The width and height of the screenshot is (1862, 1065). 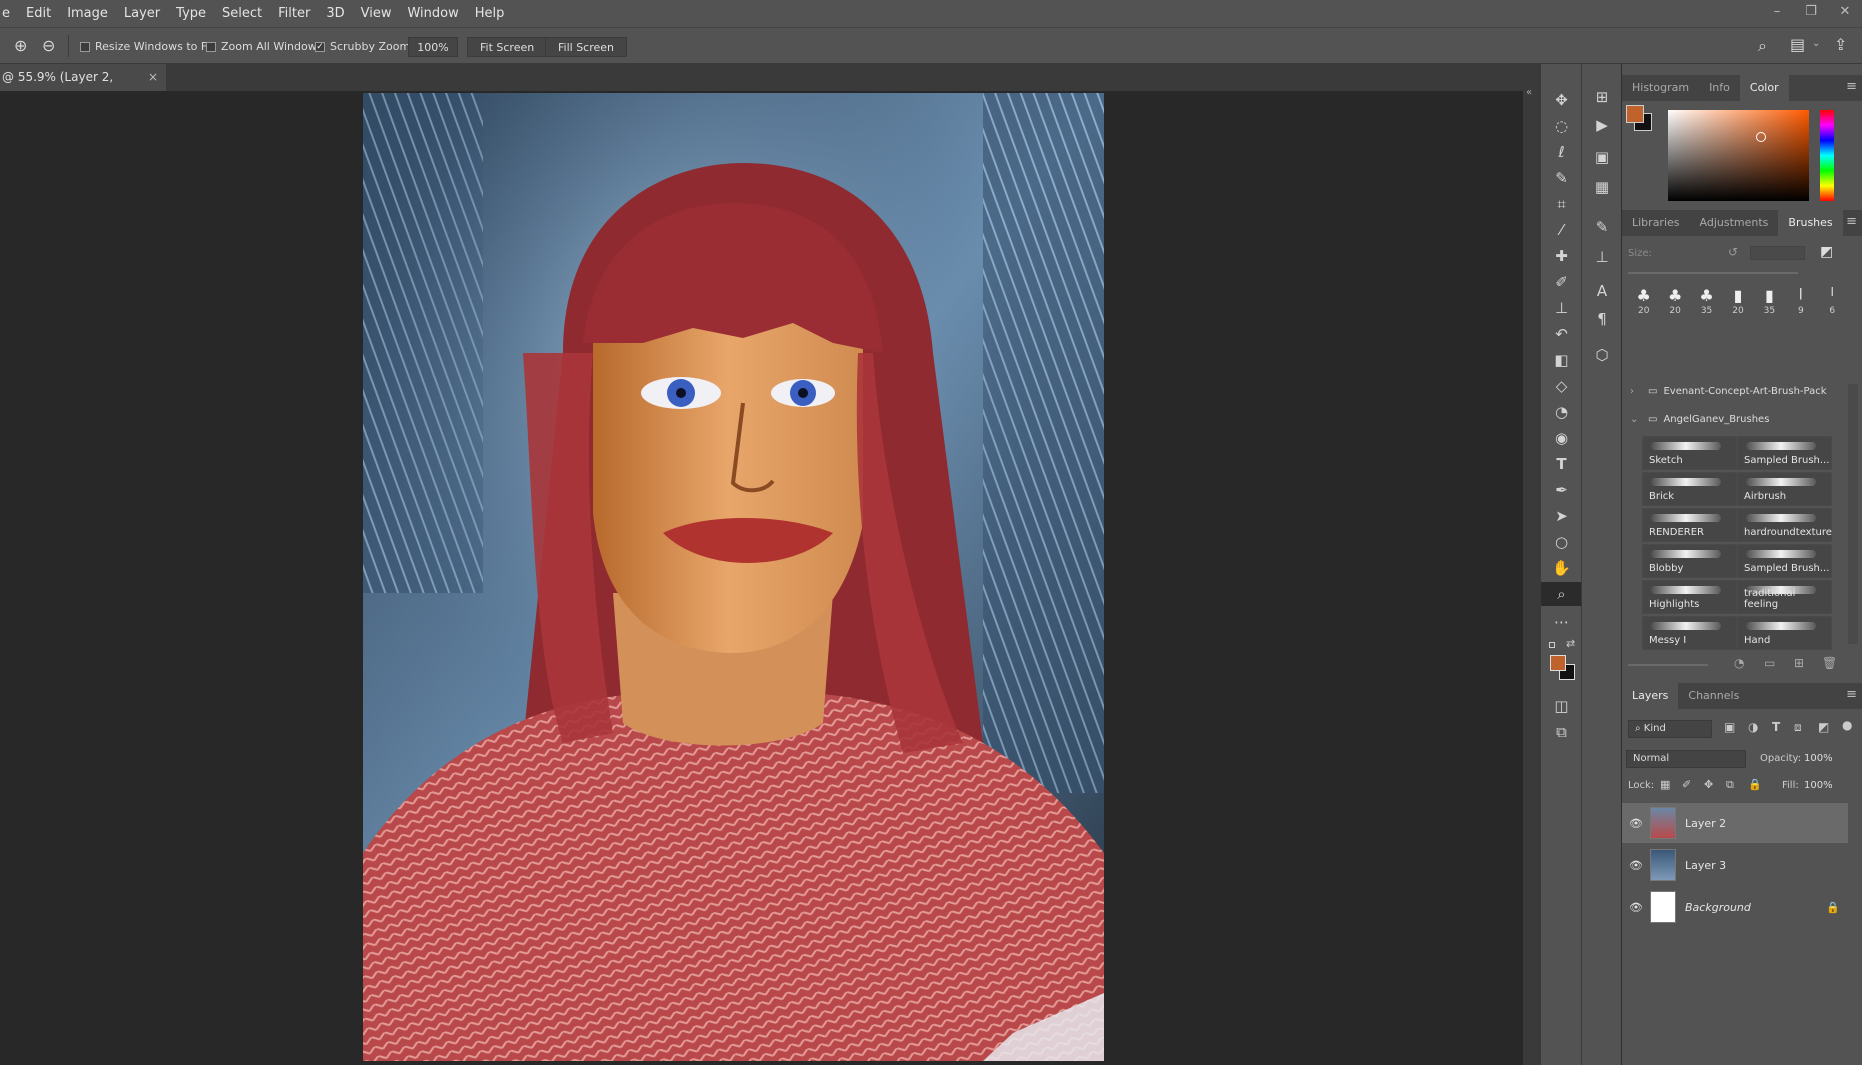 What do you see at coordinates (1784, 525) in the screenshot?
I see `brush-item: hardroundtexture` at bounding box center [1784, 525].